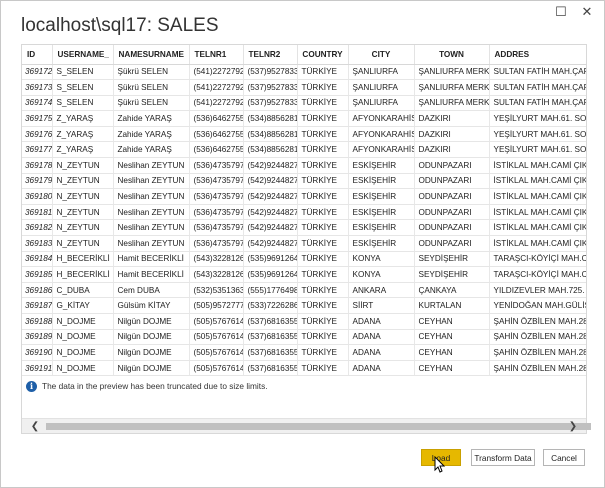  Describe the element at coordinates (37, 274) in the screenshot. I see `table-cell: 369185` at that location.